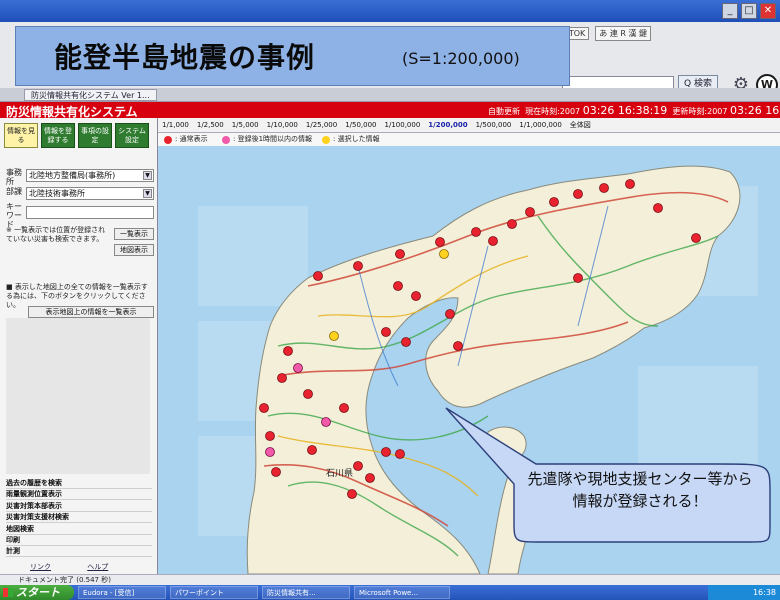 The height and width of the screenshot is (600, 780). I want to click on scale-option: 1/25,000, so click(321, 125).